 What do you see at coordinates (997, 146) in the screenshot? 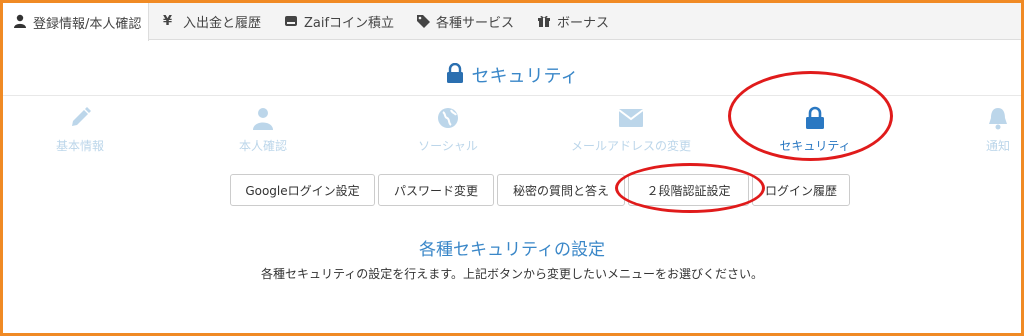
I see `category-label: 通知` at bounding box center [997, 146].